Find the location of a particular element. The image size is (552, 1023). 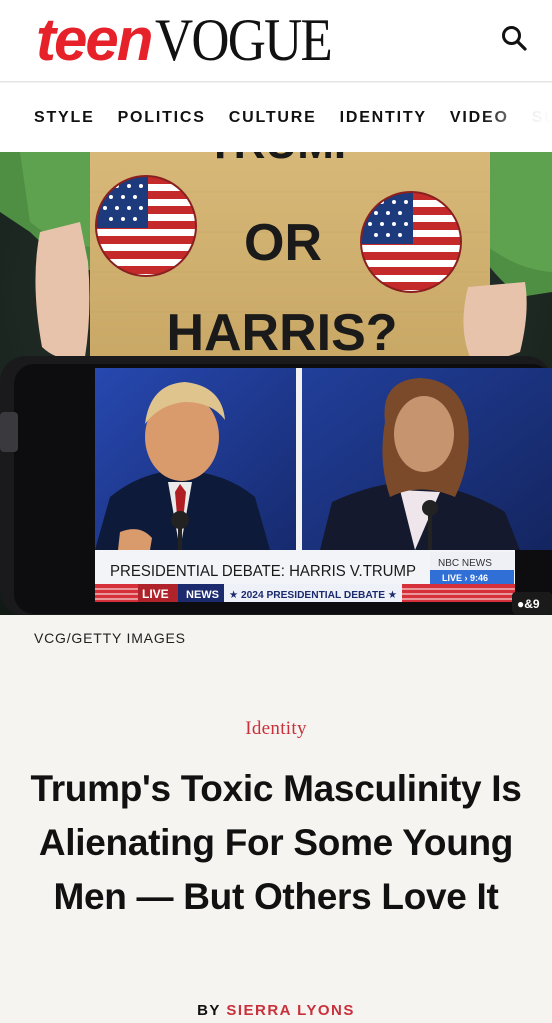

nav-item-identity: IDENTITY is located at coordinates (383, 118).